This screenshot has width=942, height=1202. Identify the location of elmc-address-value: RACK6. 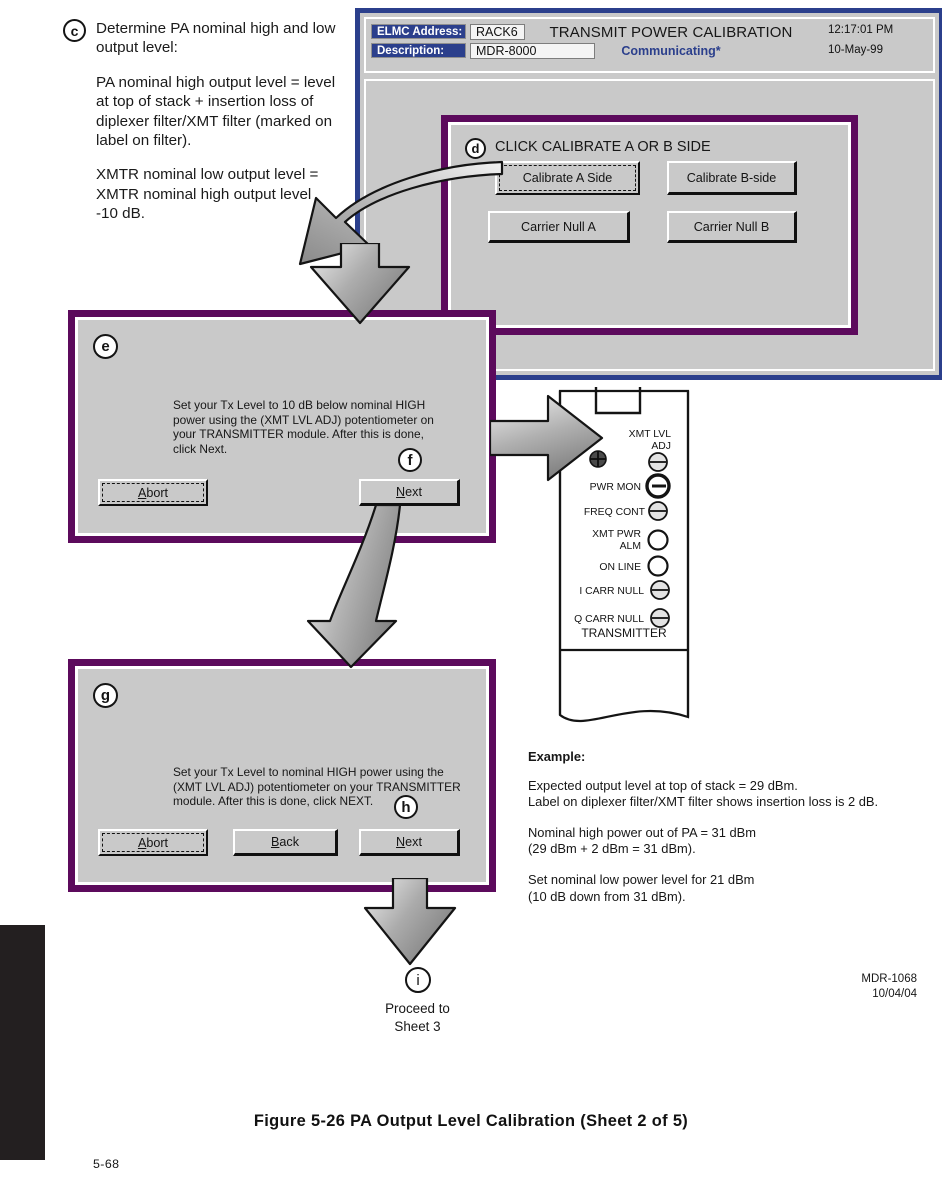
(497, 32).